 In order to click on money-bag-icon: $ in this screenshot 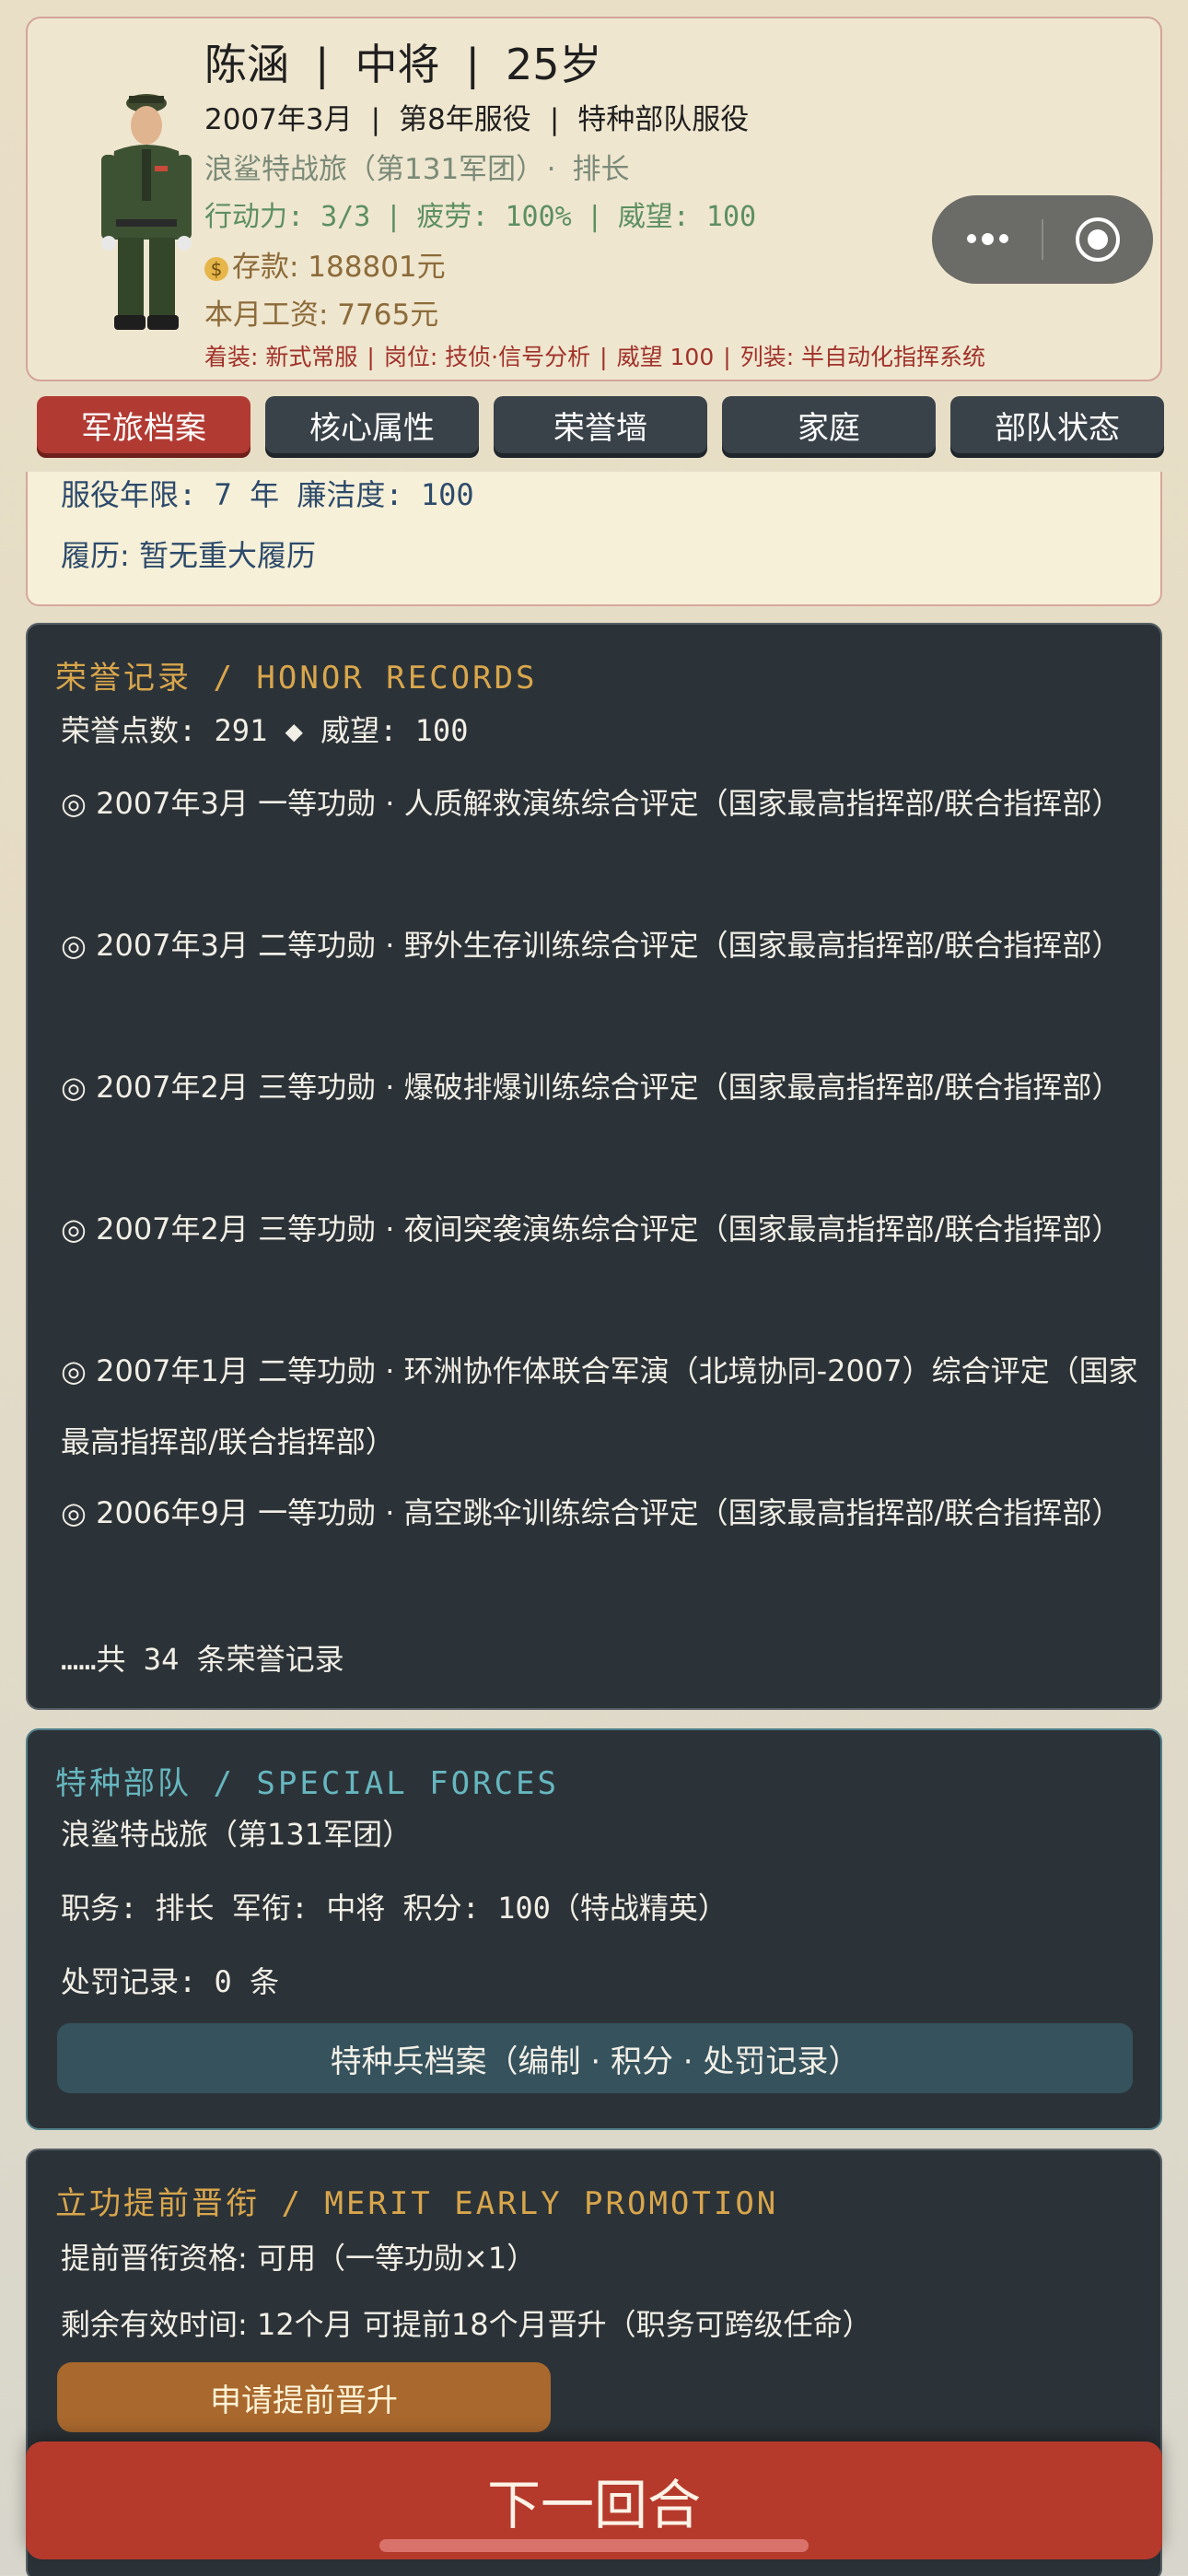, I will do `click(216, 268)`.